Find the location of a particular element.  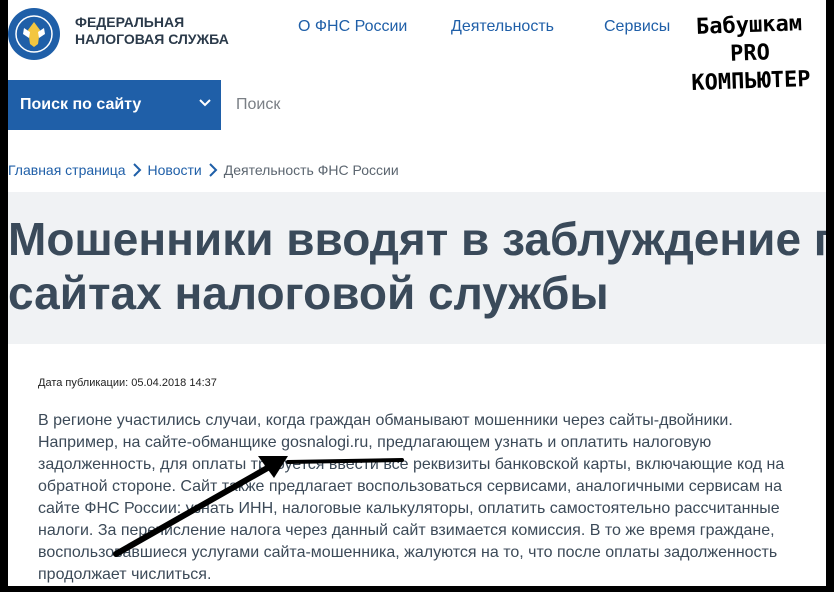

search-scope-select: Поиск по сайту is located at coordinates (114, 105).